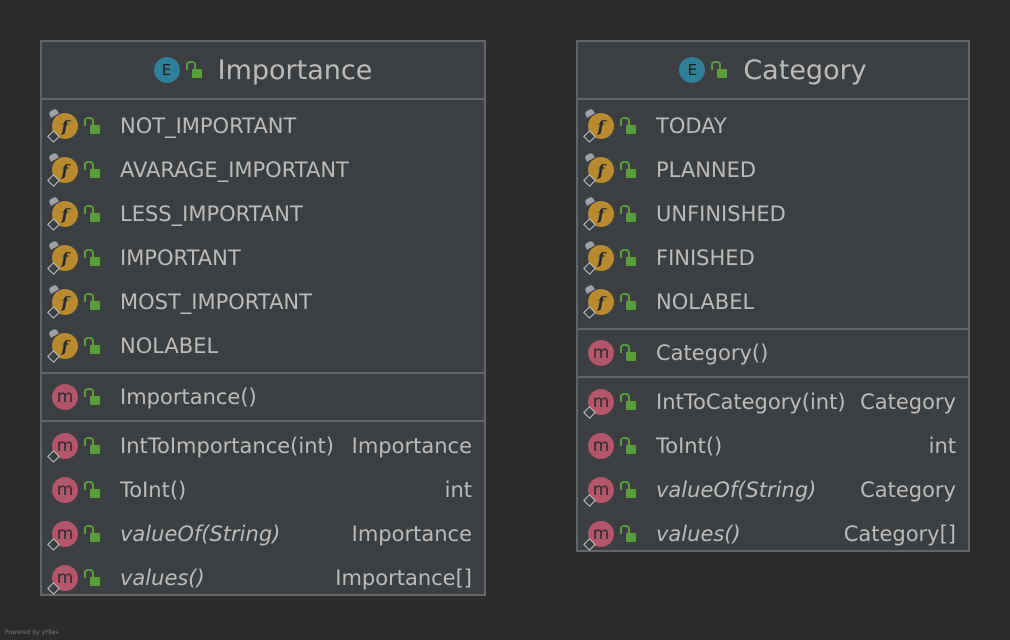 This screenshot has width=1010, height=640. Describe the element at coordinates (691, 126) in the screenshot. I see `field-name: TODAY` at that location.